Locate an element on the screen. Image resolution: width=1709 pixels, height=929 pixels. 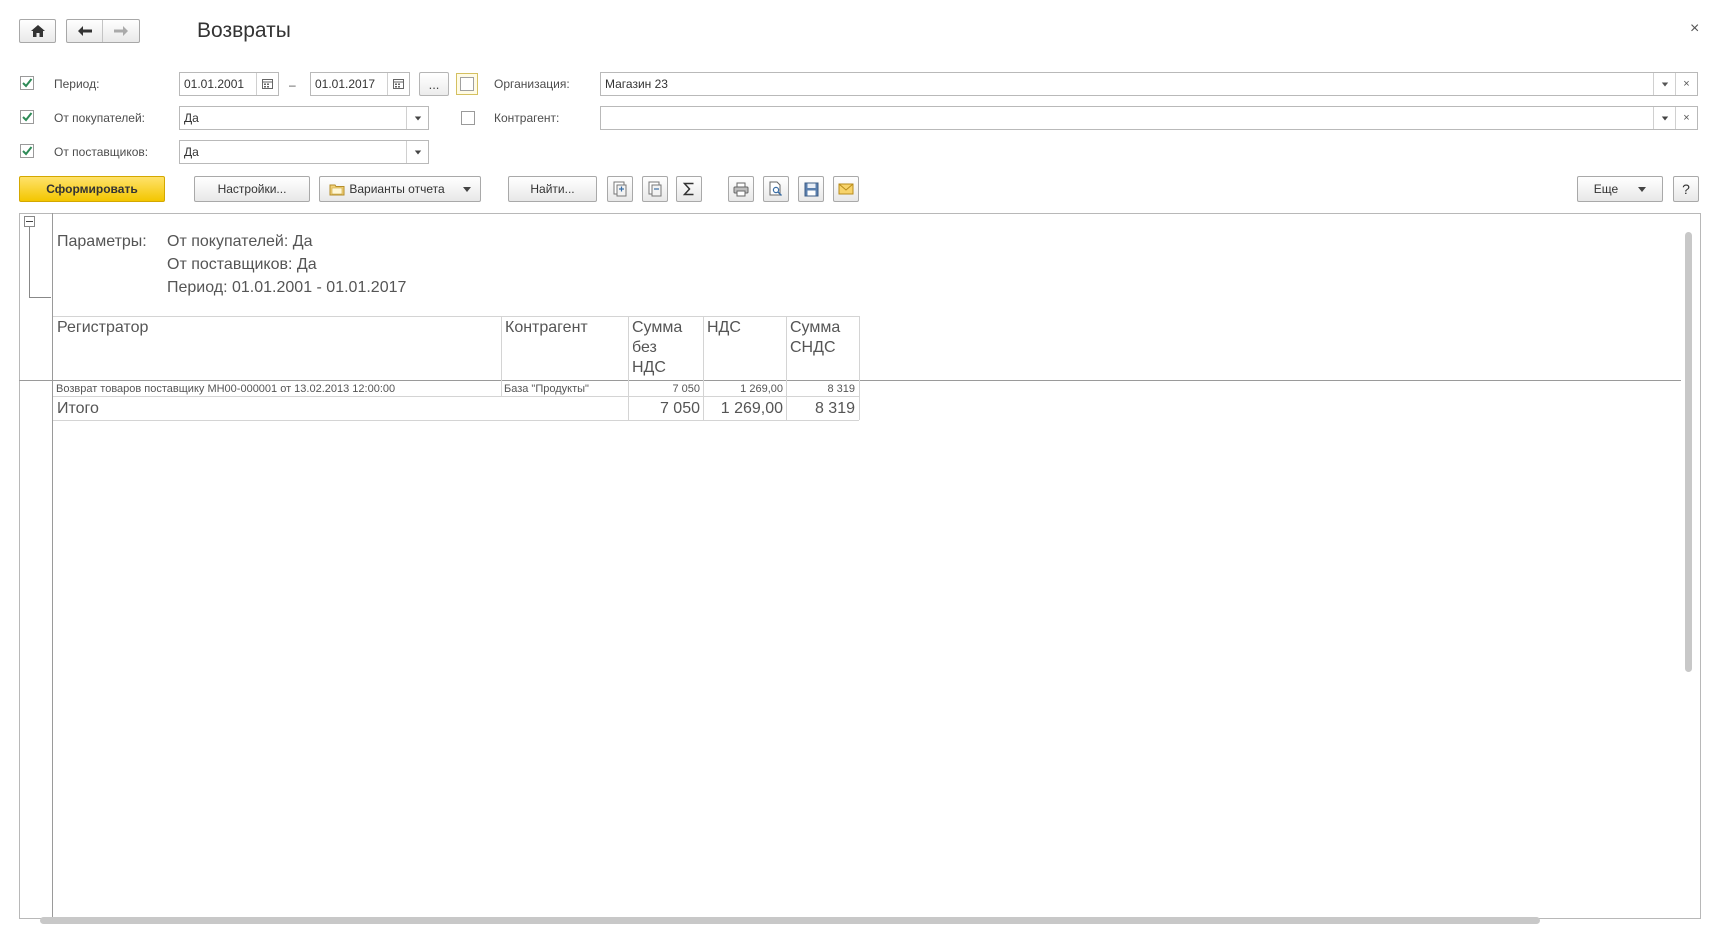
printer-icon is located at coordinates (741, 189).